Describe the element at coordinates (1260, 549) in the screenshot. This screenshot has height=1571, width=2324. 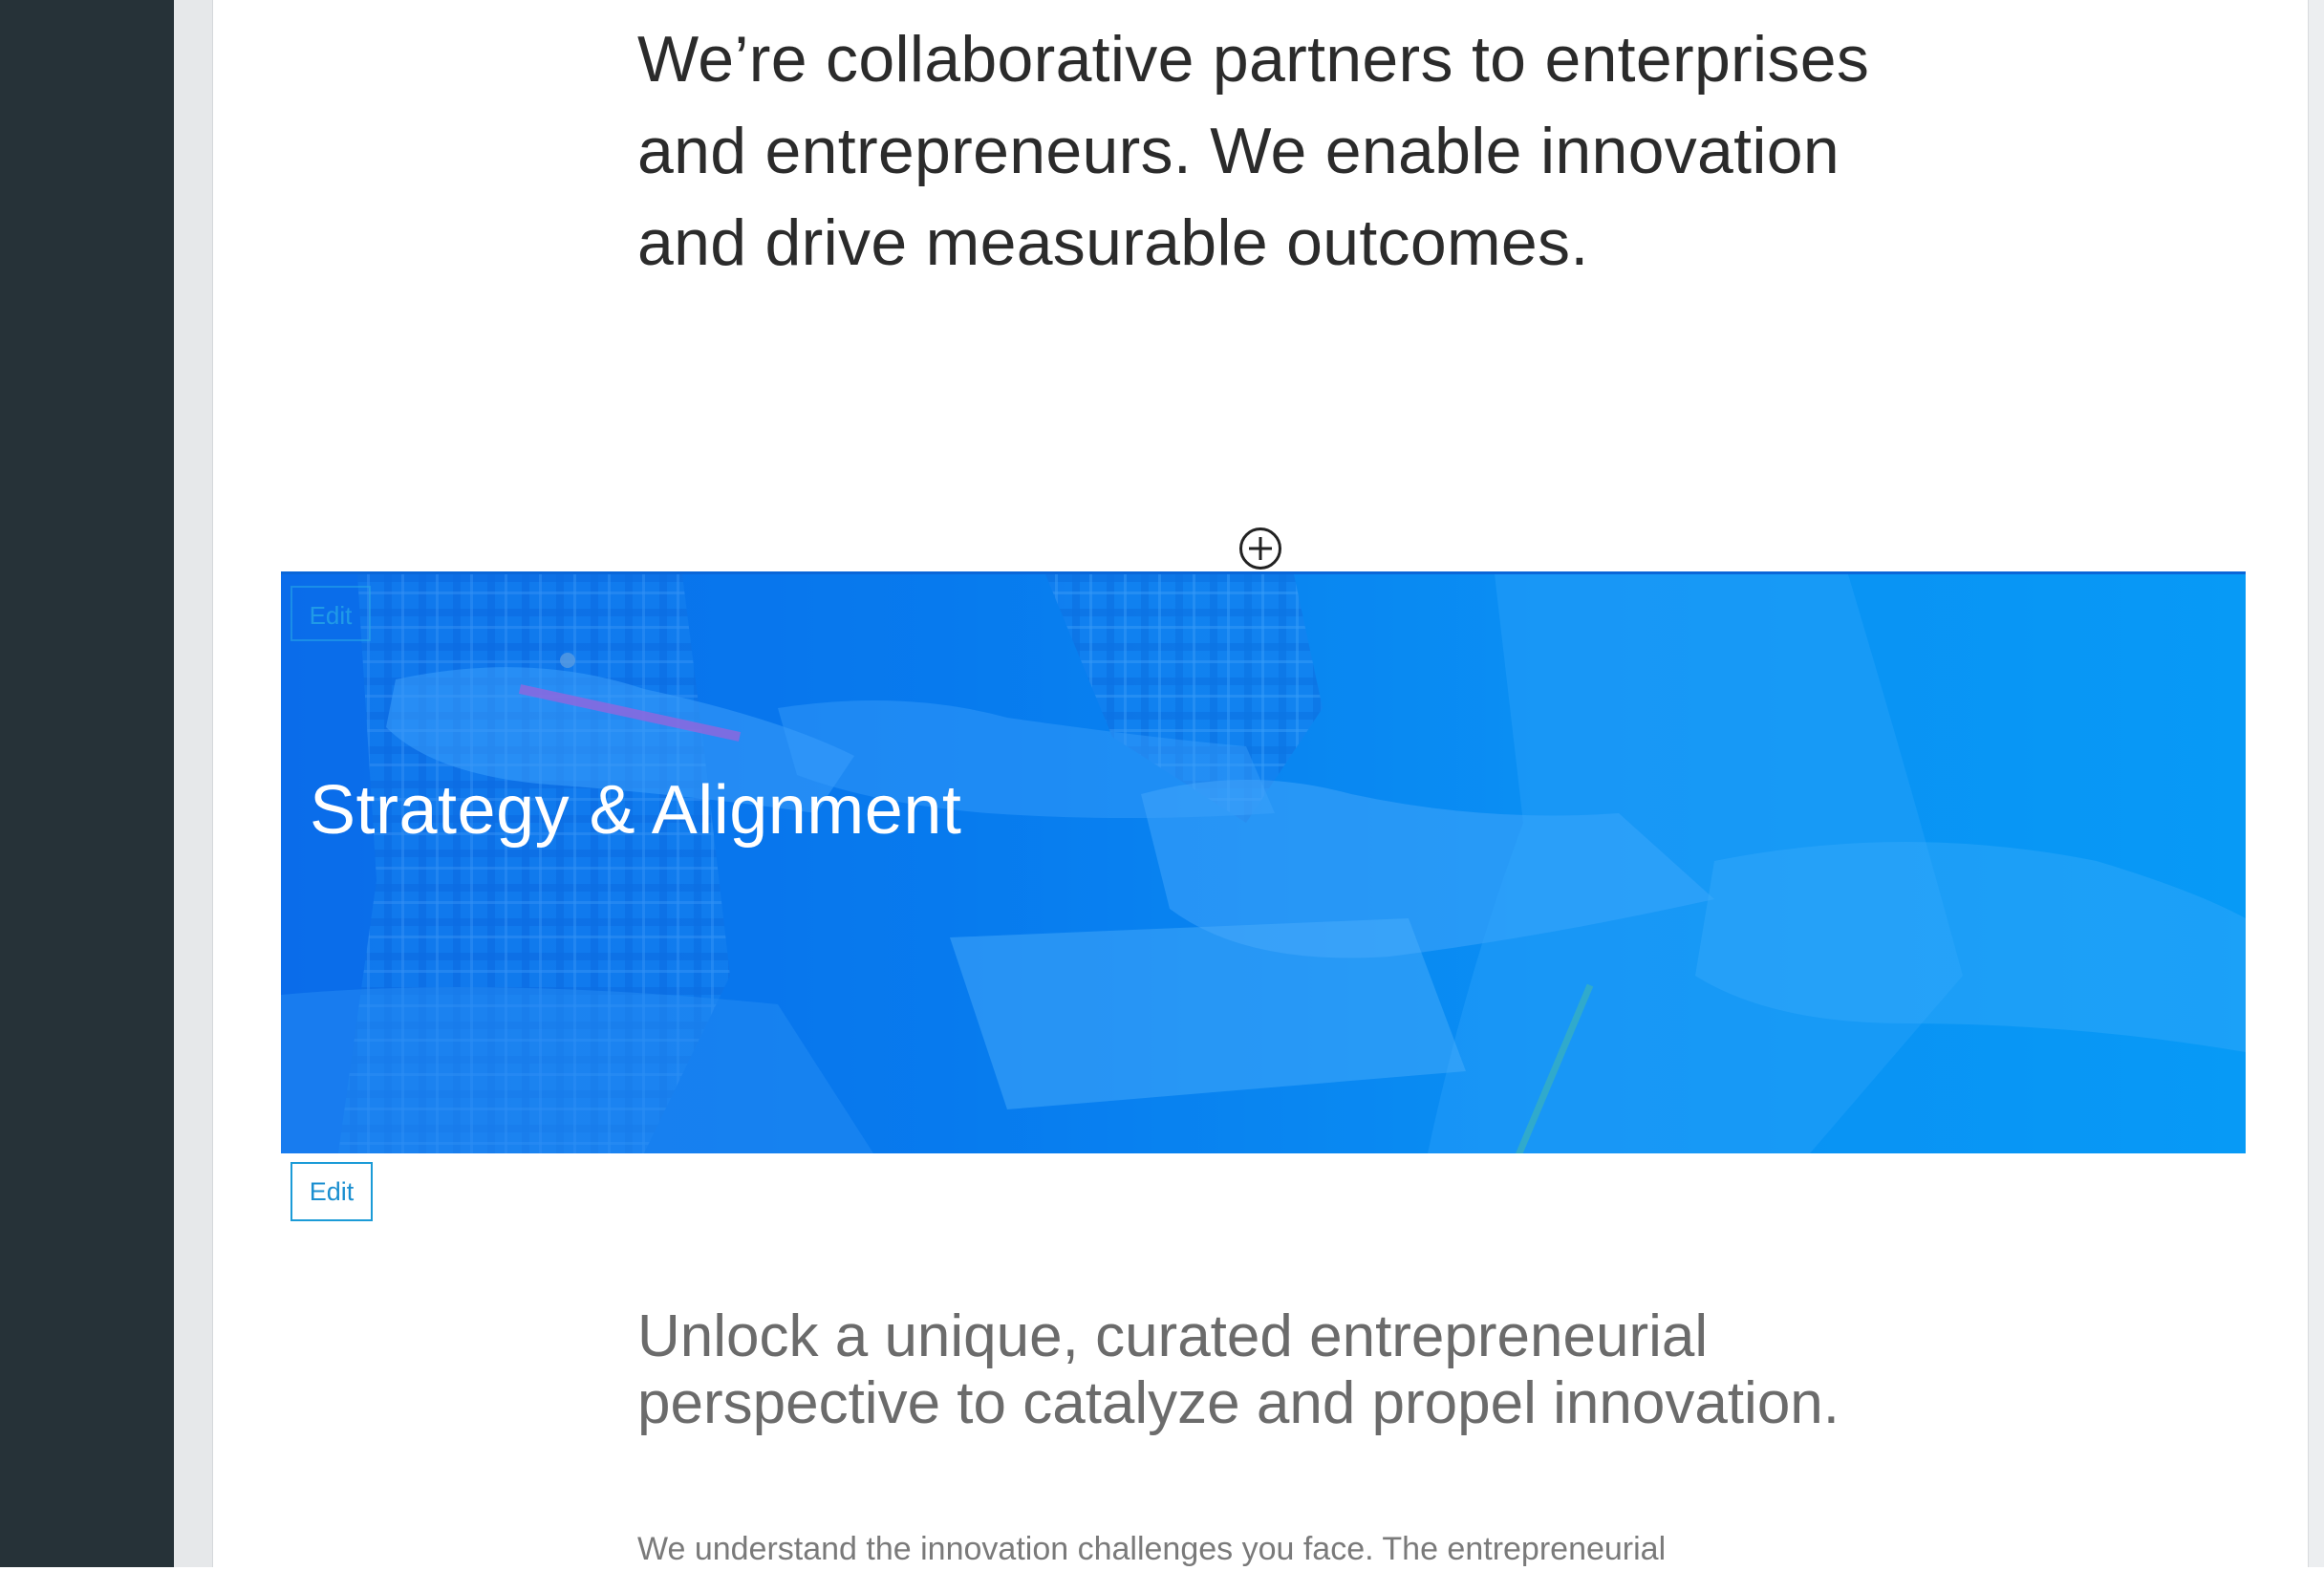
I see `plus-circle-icon` at that location.